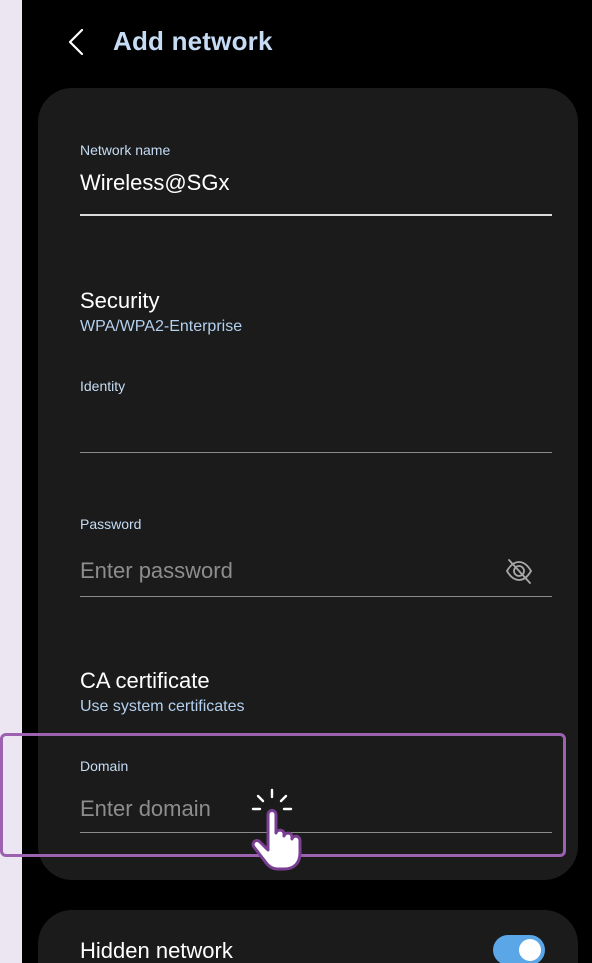 The height and width of the screenshot is (963, 592). What do you see at coordinates (308, 314) in the screenshot?
I see `security-dropdown: Security WPA/WPA2-Enterprise` at bounding box center [308, 314].